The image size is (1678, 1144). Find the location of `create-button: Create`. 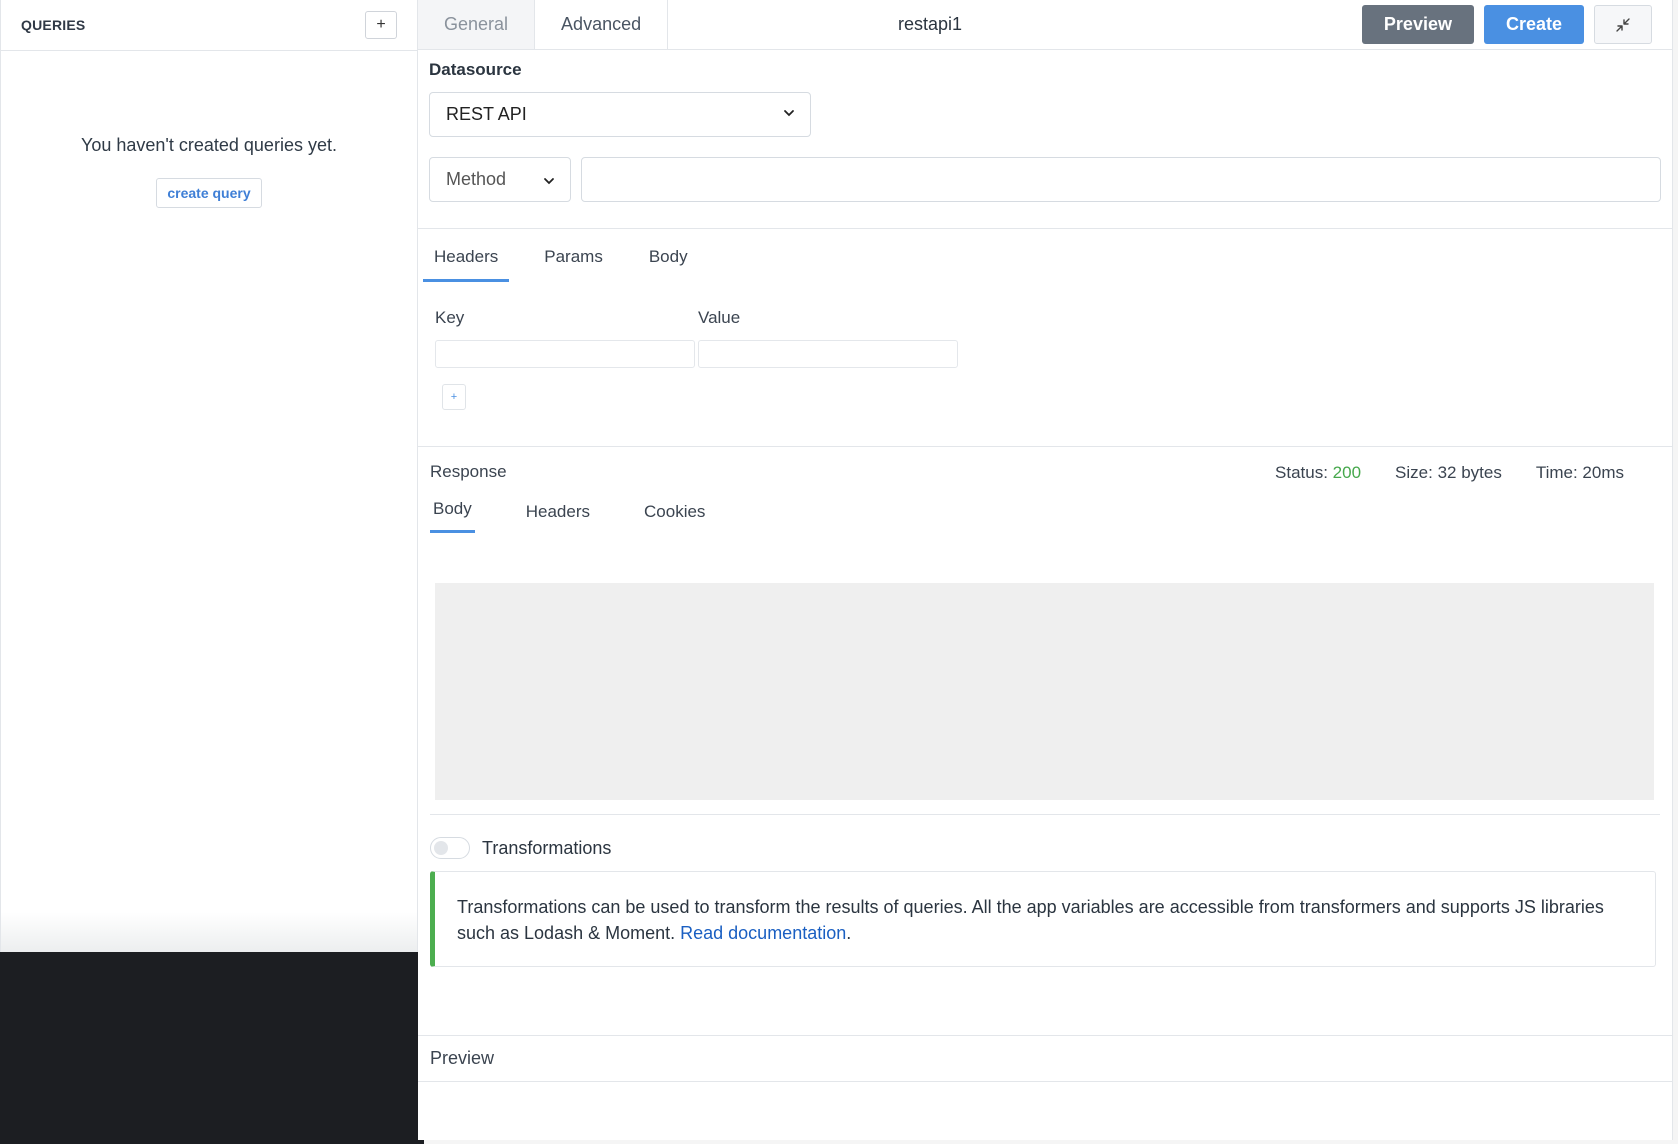

create-button: Create is located at coordinates (1533, 24).